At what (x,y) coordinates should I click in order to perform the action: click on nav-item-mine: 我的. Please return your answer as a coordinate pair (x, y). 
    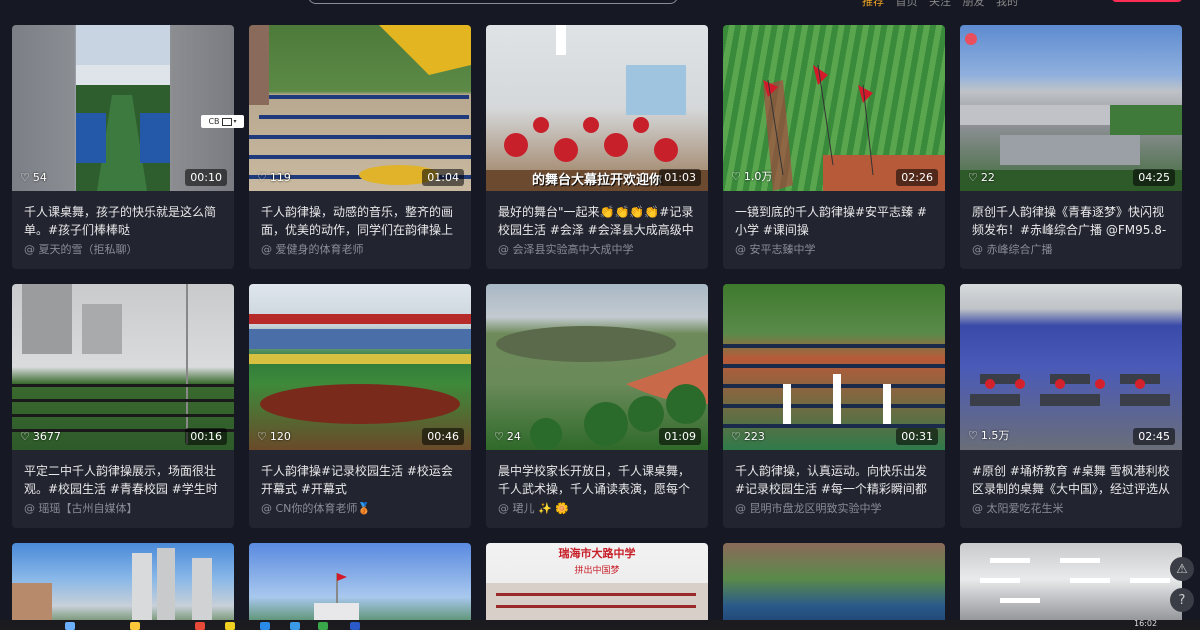
    Looking at the image, I should click on (1007, 4).